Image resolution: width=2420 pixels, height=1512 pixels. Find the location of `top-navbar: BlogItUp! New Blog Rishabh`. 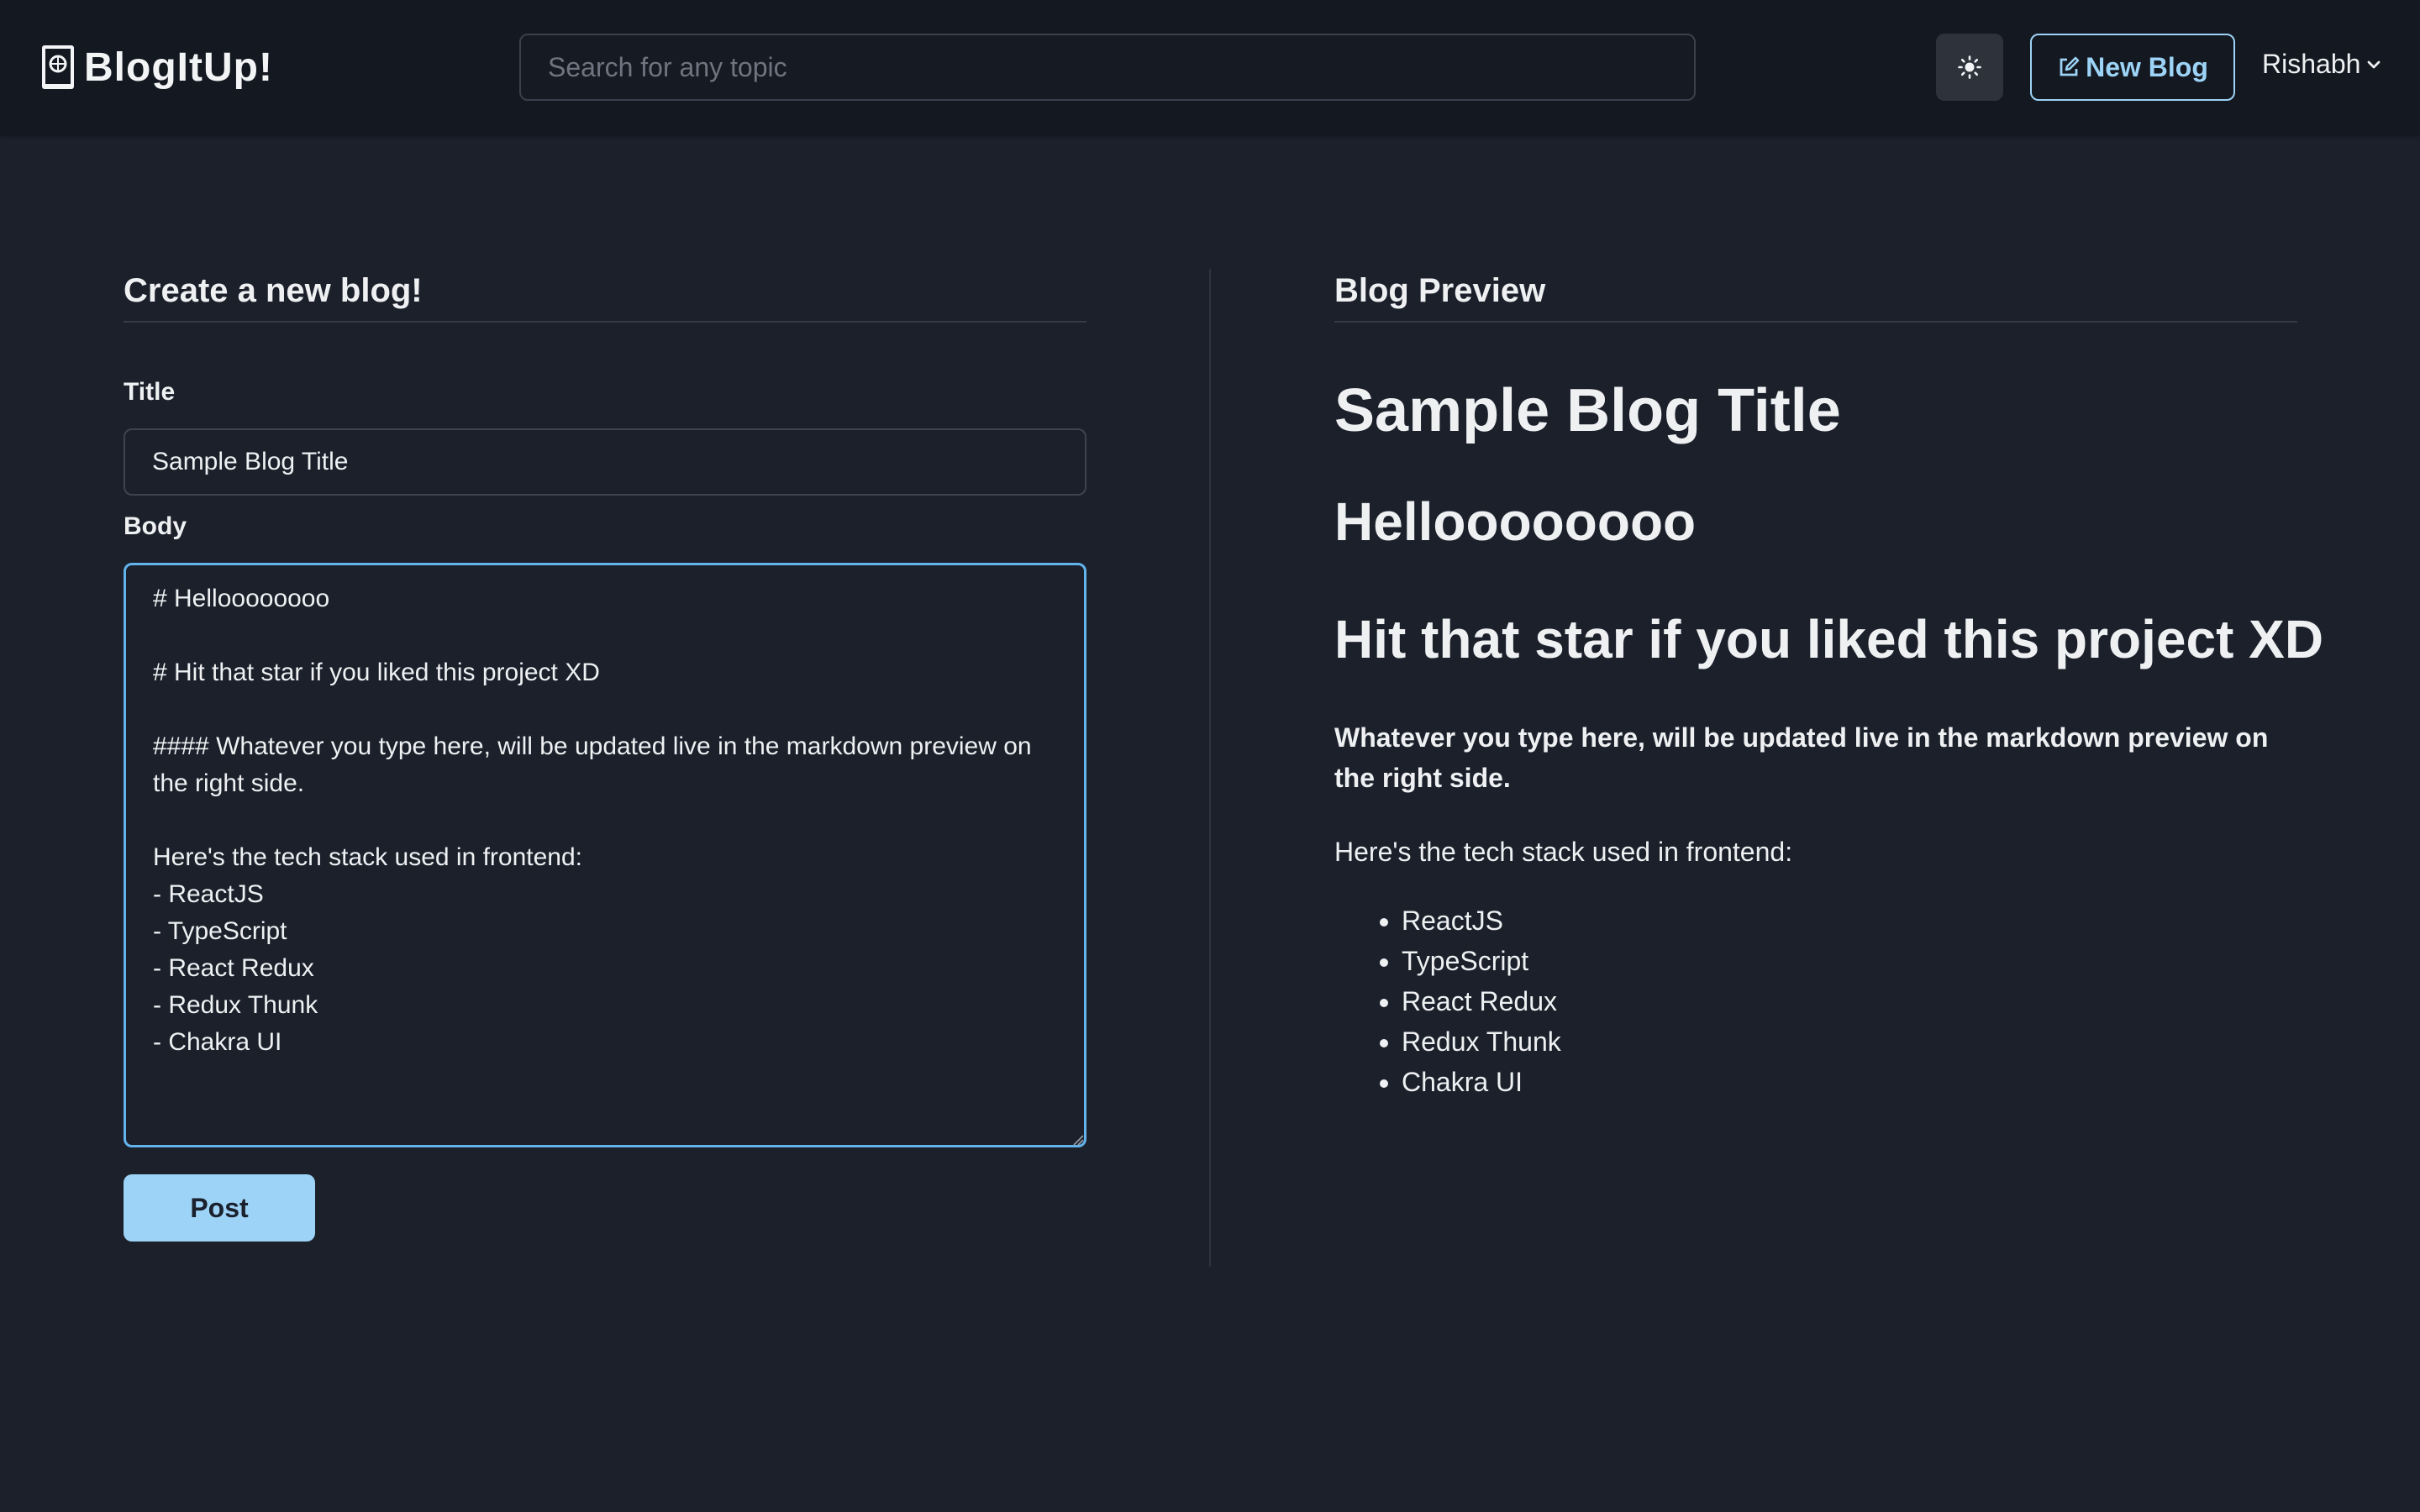

top-navbar: BlogItUp! New Blog Rishabh is located at coordinates (1210, 67).